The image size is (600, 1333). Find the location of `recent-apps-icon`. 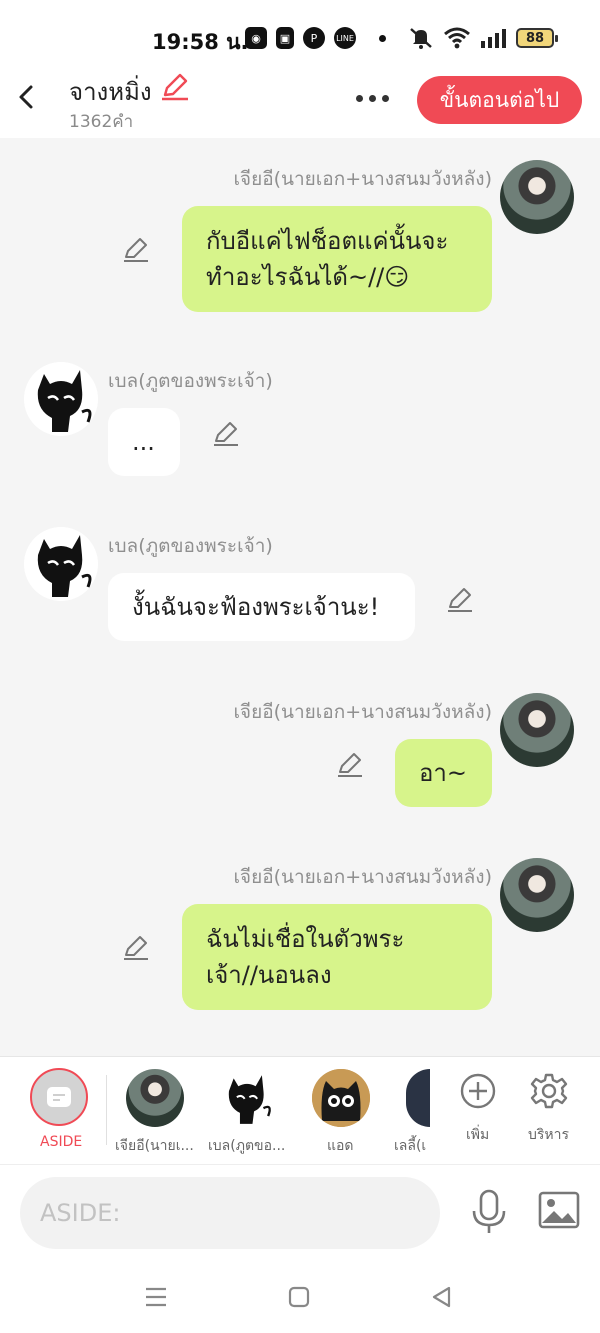

recent-apps-icon is located at coordinates (156, 1297).